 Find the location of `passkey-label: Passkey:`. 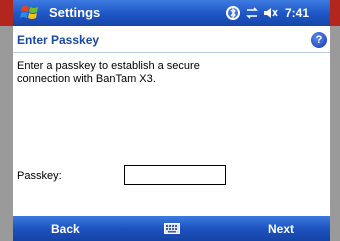

passkey-label: Passkey: is located at coordinates (39, 176).